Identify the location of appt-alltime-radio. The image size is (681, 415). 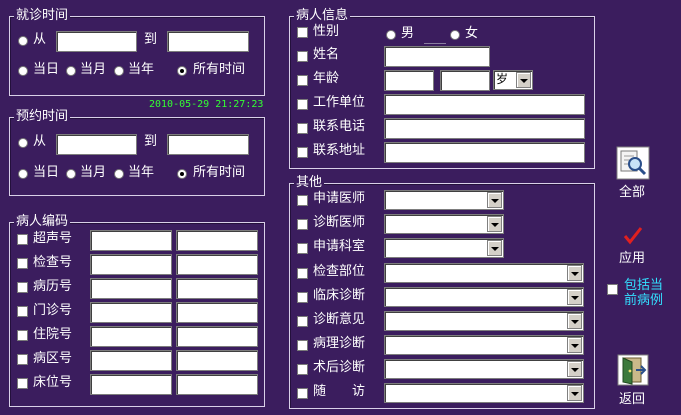
(182, 174).